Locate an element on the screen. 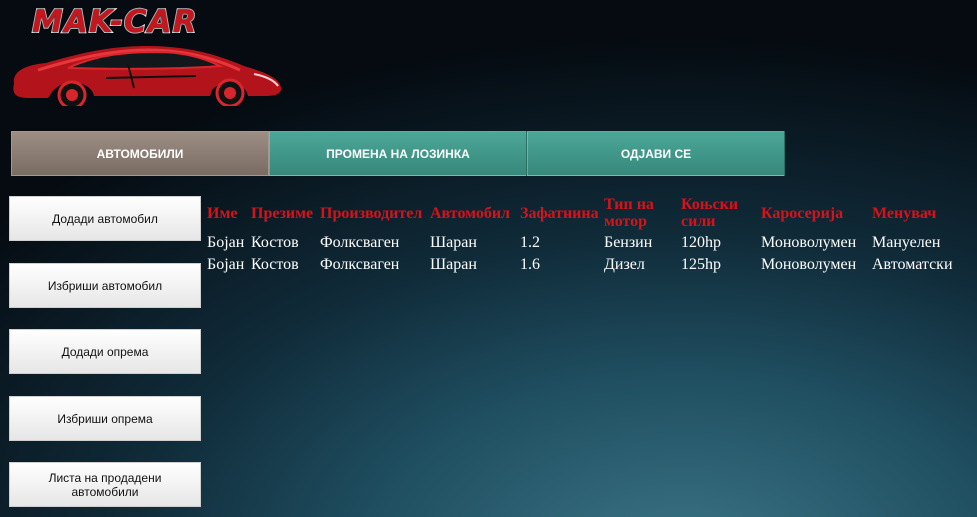 The width and height of the screenshot is (977, 517). tab-change-password-label: ПРОМЕНА НА ЛОЗИНКА is located at coordinates (398, 153).